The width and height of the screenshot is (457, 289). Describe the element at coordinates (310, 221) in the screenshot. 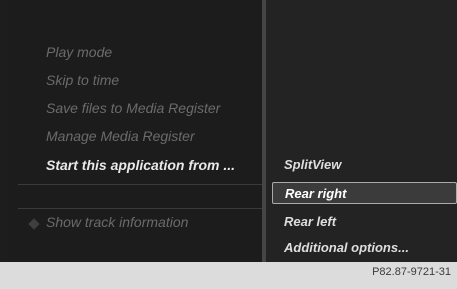

I see `submenu-item-rear-left: Rear left` at that location.